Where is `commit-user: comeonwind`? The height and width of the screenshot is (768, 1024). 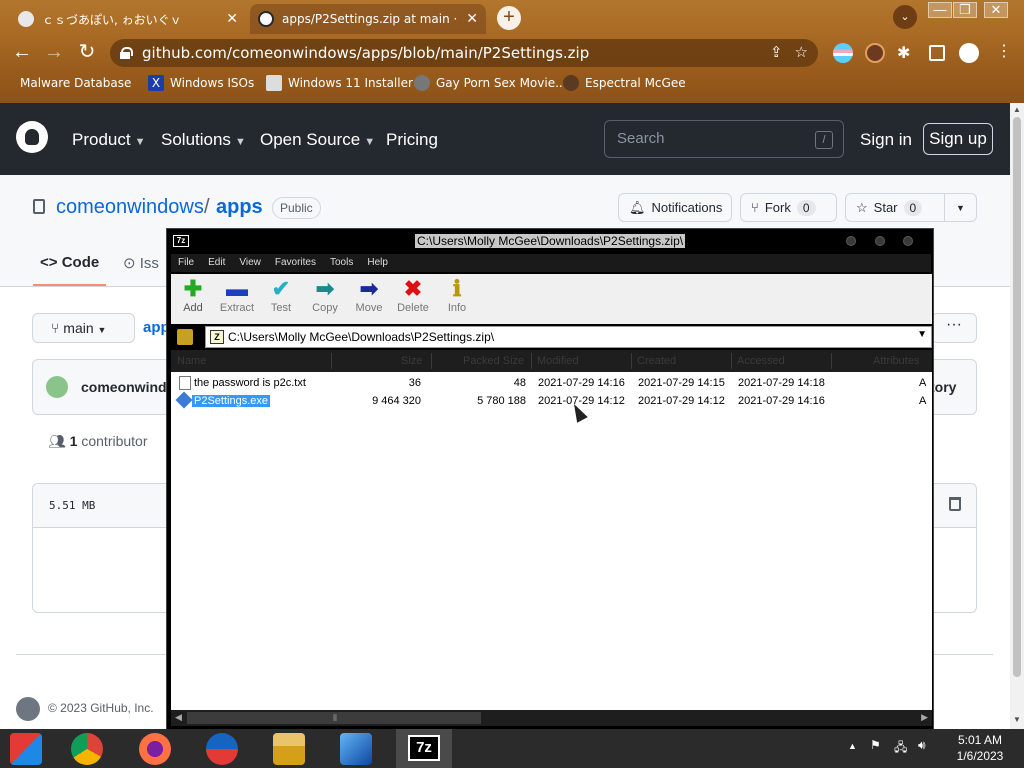
commit-user: comeonwind is located at coordinates (124, 387).